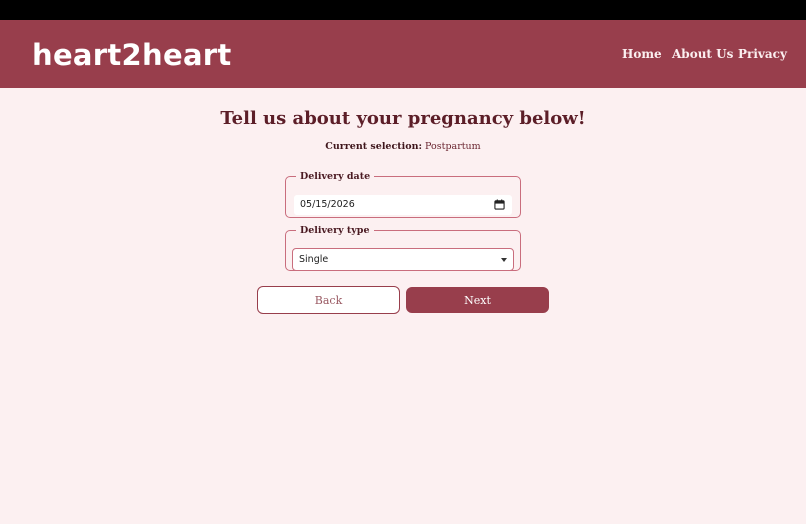 The height and width of the screenshot is (524, 806). Describe the element at coordinates (702, 54) in the screenshot. I see `nav-link-about-us: About Us` at that location.